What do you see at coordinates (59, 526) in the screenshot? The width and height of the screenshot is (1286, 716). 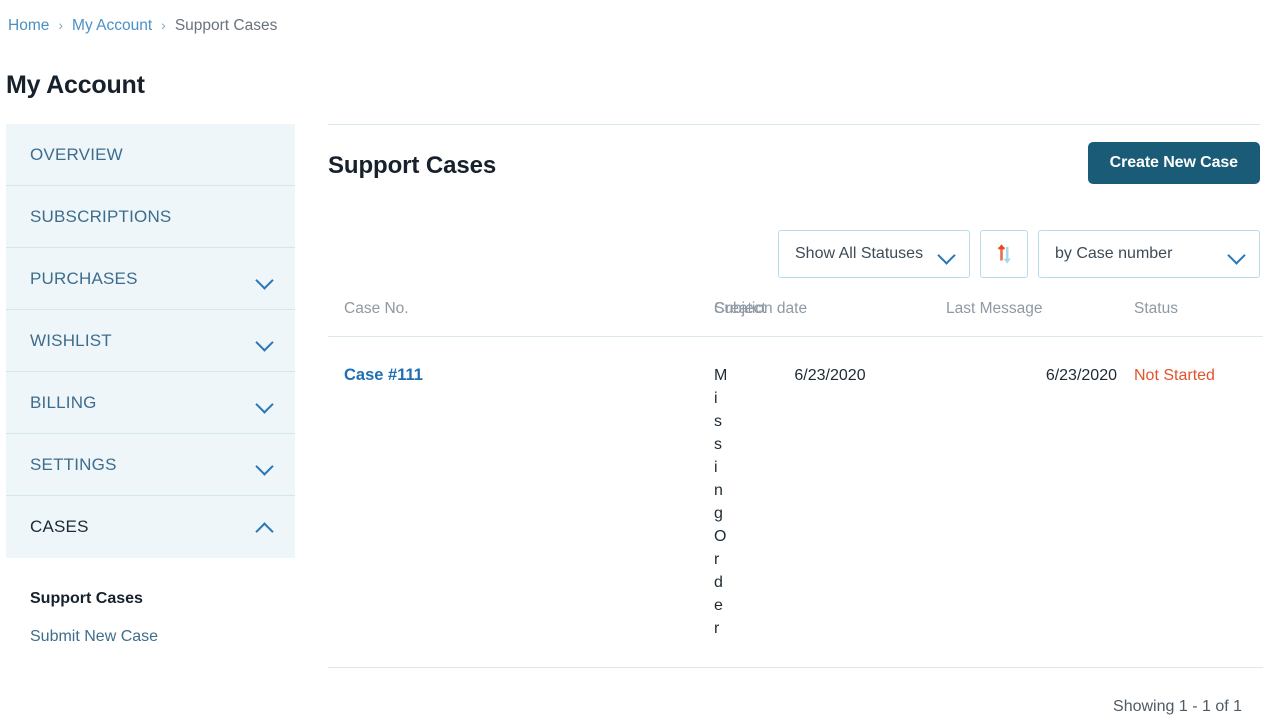 I see `sidebar-item-label-cases: CASES` at bounding box center [59, 526].